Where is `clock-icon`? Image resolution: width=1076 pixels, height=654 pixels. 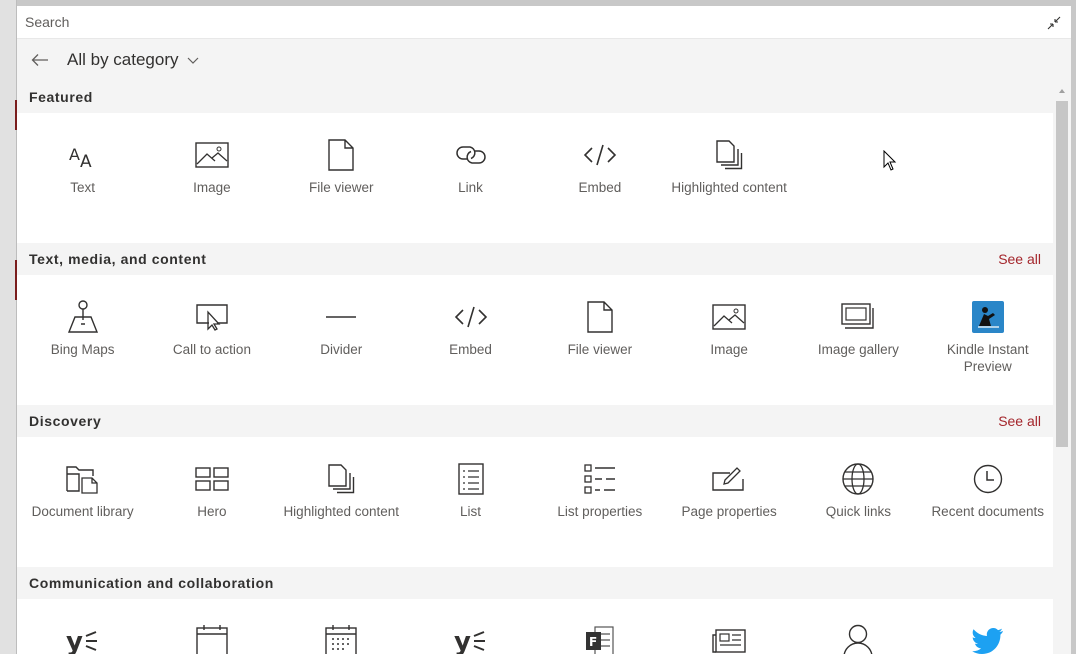
clock-icon is located at coordinates (988, 479).